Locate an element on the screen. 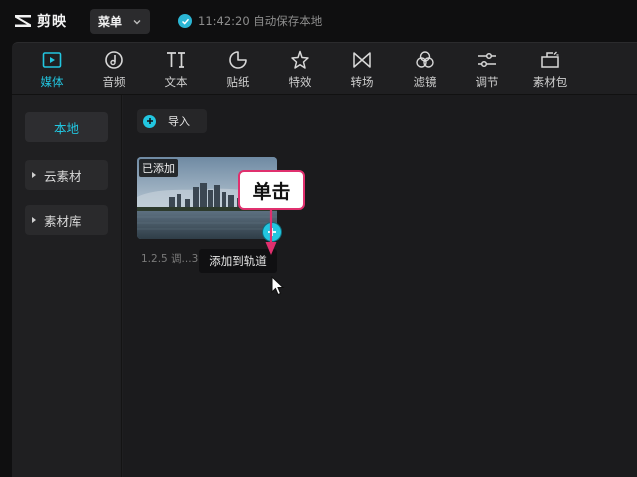 The image size is (637, 477). tab-label: 媒体 is located at coordinates (52, 82).